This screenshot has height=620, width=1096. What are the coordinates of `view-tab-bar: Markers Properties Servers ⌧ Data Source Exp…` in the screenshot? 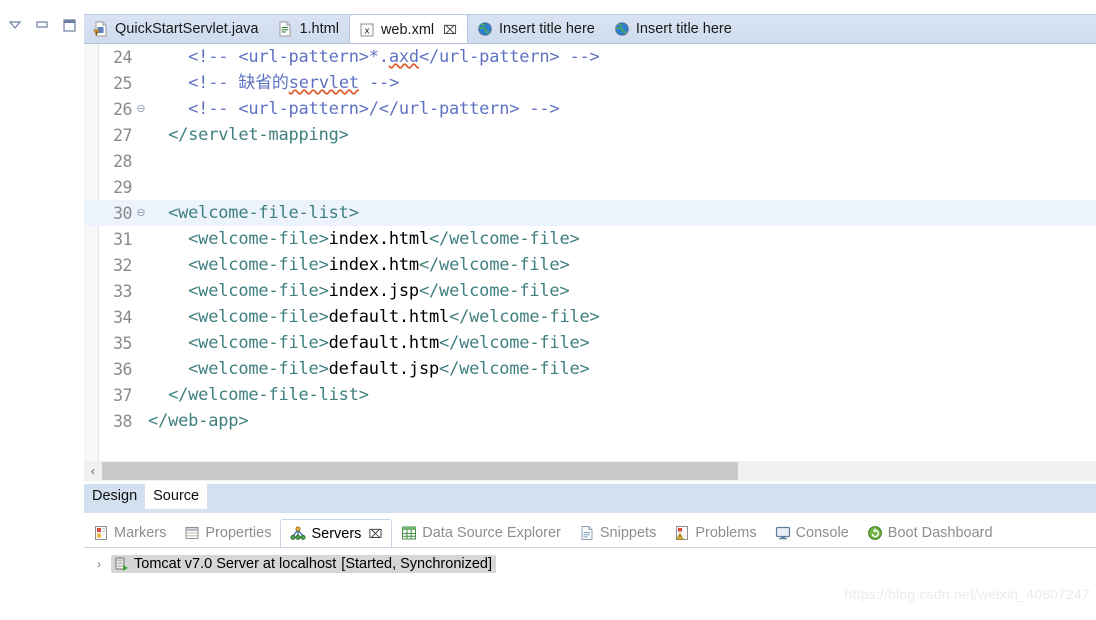 It's located at (590, 533).